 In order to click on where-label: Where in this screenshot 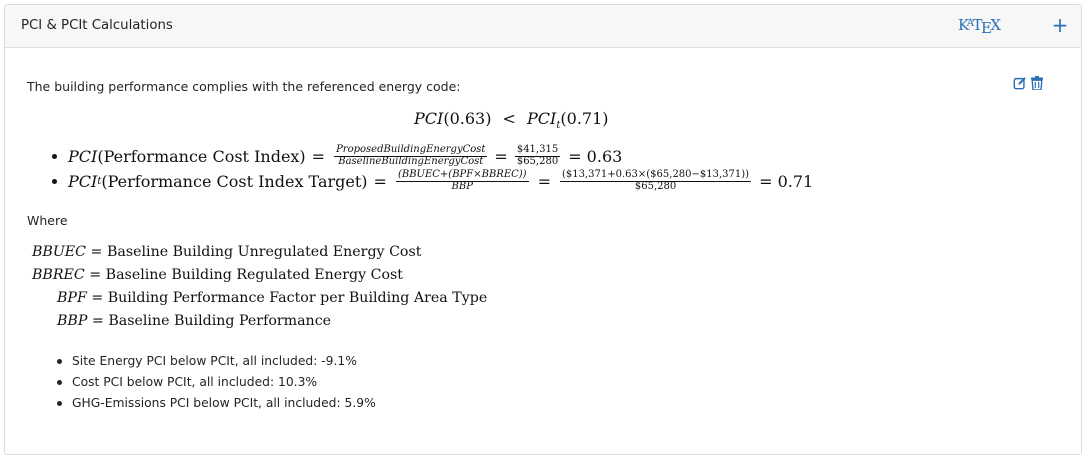, I will do `click(47, 220)`.